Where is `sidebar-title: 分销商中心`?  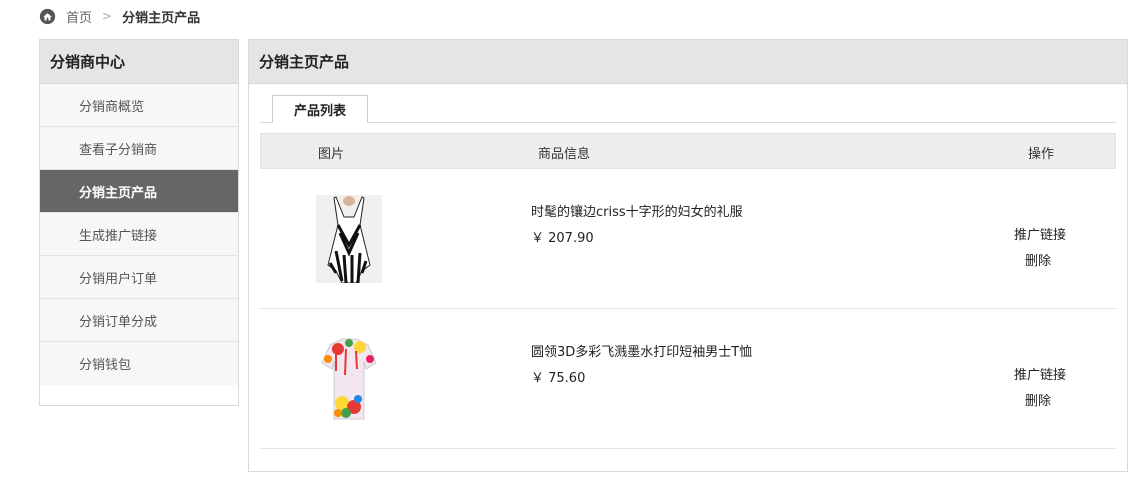 sidebar-title: 分销商中心 is located at coordinates (139, 62).